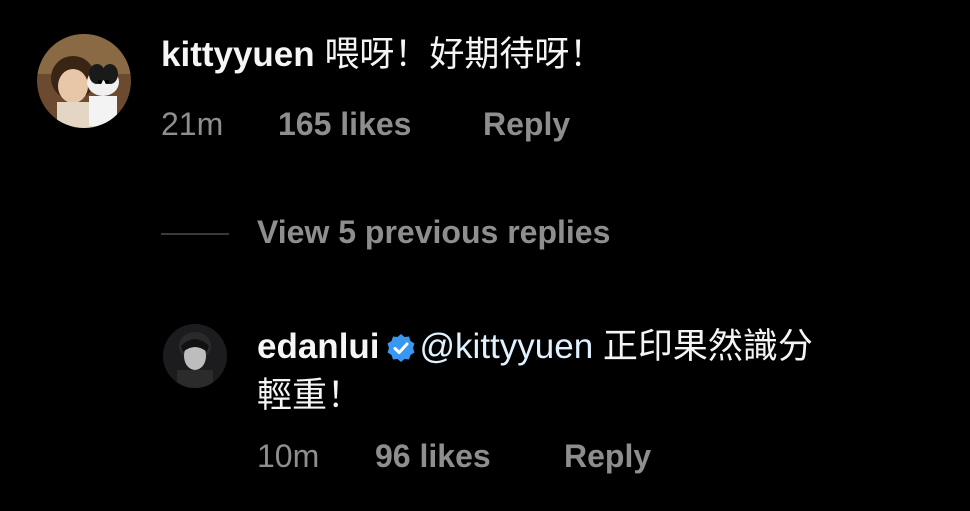  What do you see at coordinates (526, 124) in the screenshot?
I see `comment-reply-button: Reply` at bounding box center [526, 124].